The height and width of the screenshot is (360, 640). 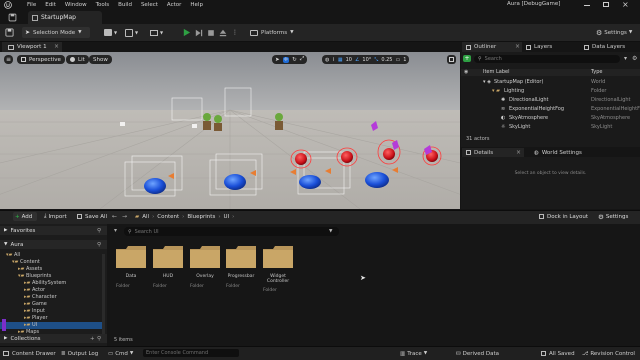 What do you see at coordinates (550, 118) in the screenshot?
I see `outliner-row: ◐ SkyAtmosphere SkyAtmosphere` at bounding box center [550, 118].